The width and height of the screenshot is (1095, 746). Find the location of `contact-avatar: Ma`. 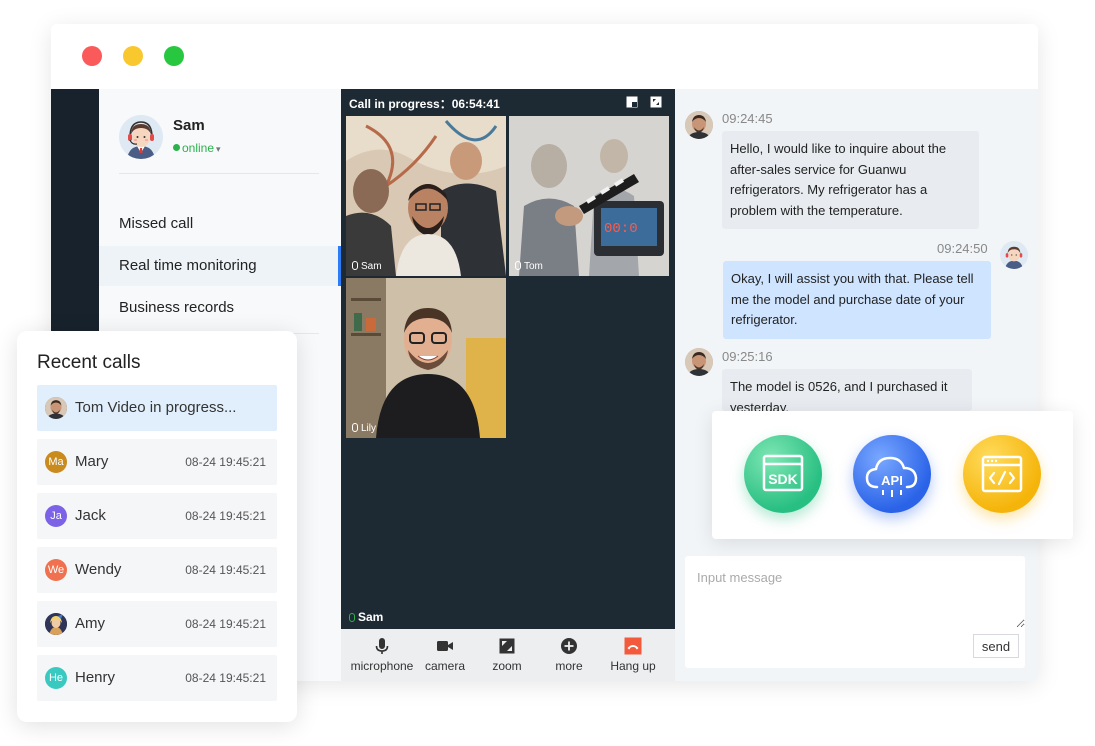

contact-avatar: Ma is located at coordinates (56, 462).